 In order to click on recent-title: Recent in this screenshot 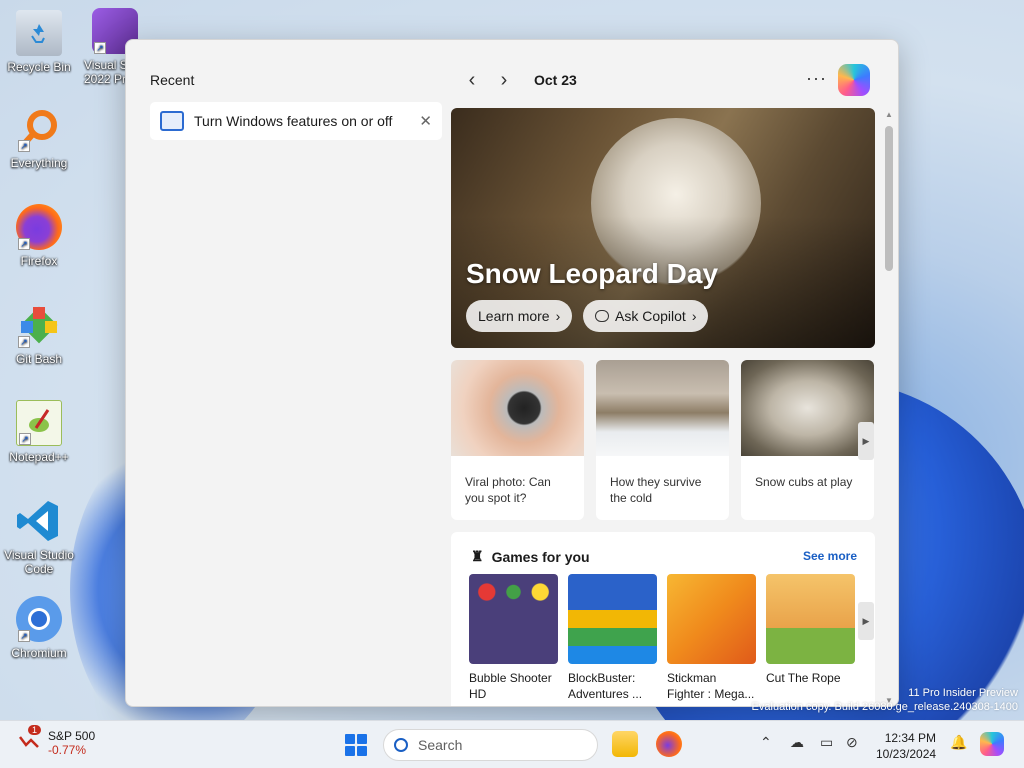, I will do `click(172, 80)`.